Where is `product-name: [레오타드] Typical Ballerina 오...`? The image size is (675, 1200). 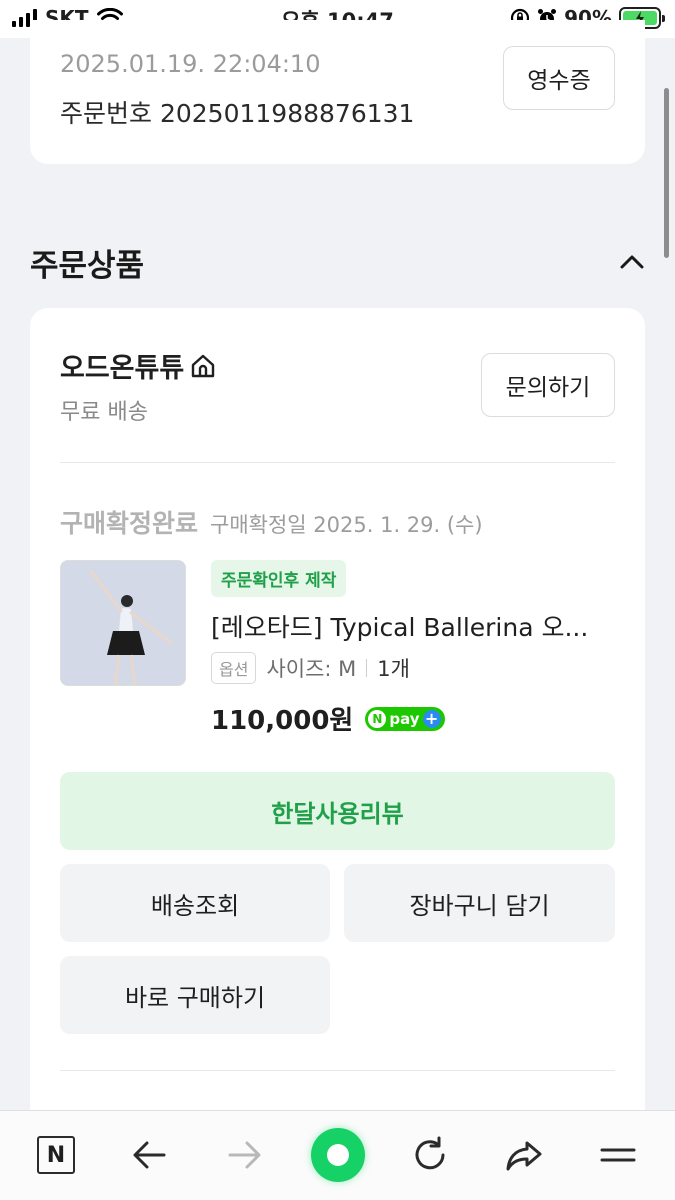 product-name: [레오타드] Typical Ballerina 오... is located at coordinates (411, 626).